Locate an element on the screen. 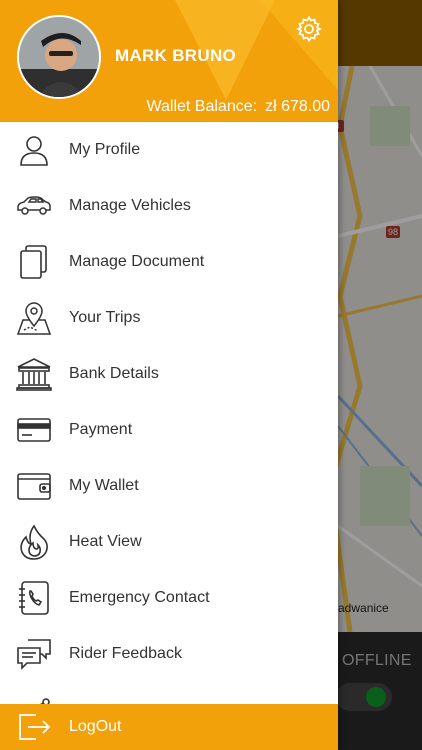 The height and width of the screenshot is (750, 422). menu-item-heat-view: Heat View is located at coordinates (169, 542).